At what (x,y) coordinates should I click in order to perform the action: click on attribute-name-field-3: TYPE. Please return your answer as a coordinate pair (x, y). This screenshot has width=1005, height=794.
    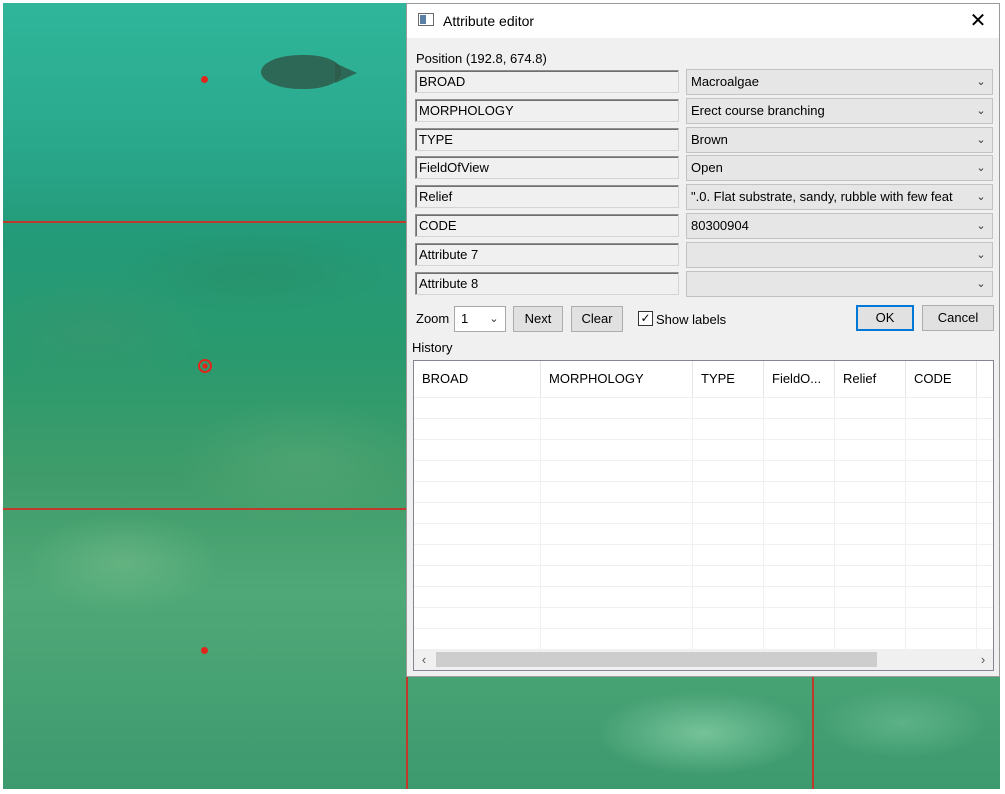
    Looking at the image, I should click on (547, 139).